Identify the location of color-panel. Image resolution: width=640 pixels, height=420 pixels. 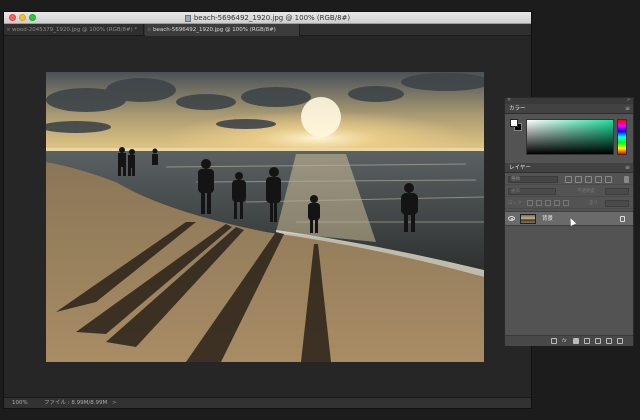
(569, 137).